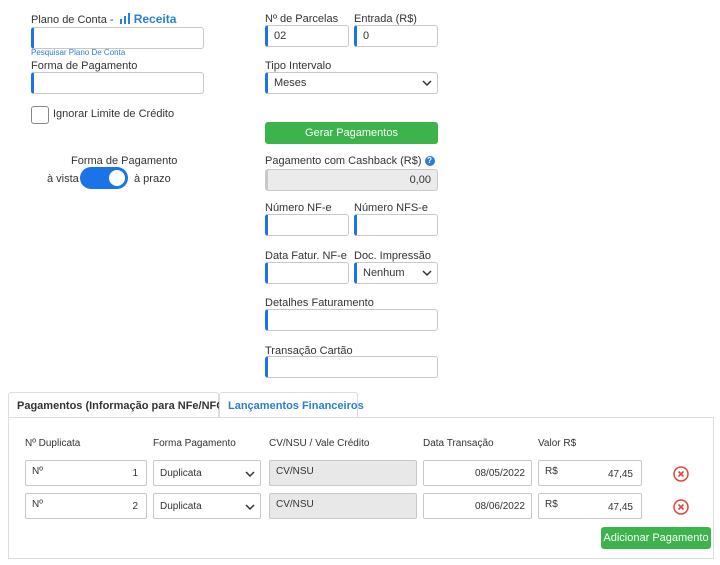  What do you see at coordinates (477, 473) in the screenshot?
I see `data-transacao-input: 08/05/2022` at bounding box center [477, 473].